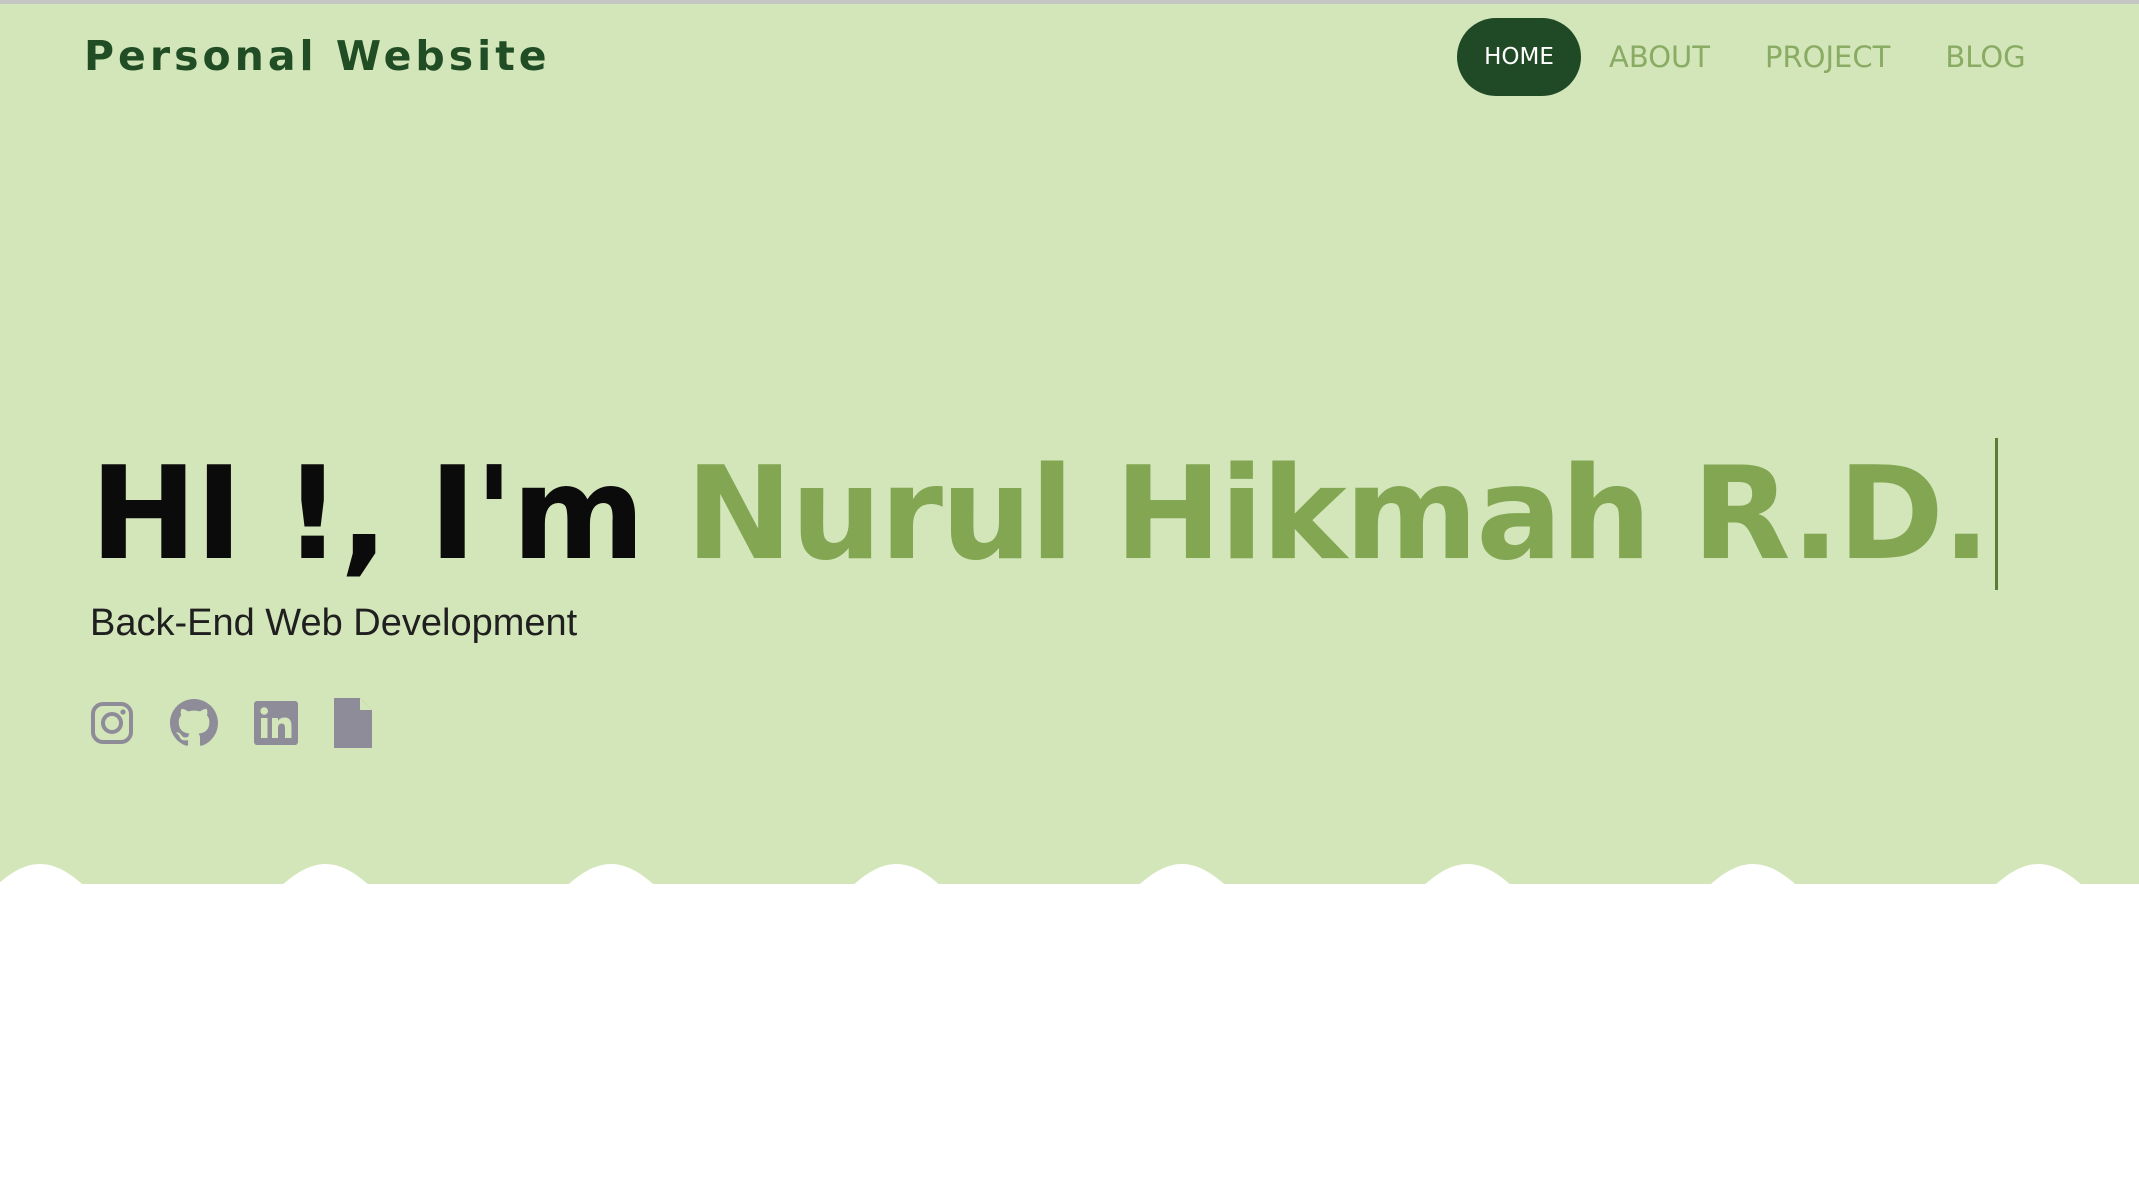 This screenshot has width=2139, height=1180. Describe the element at coordinates (334, 623) in the screenshot. I see `hero-subtitle: Back-End Web Development` at that location.